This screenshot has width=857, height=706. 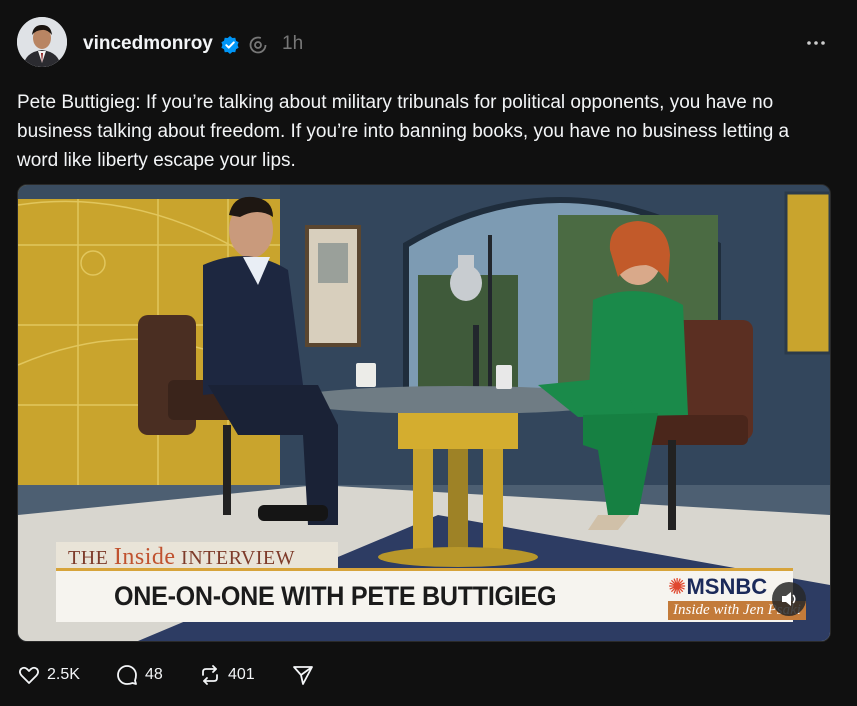 I want to click on verified-badge-icon, so click(x=230, y=45).